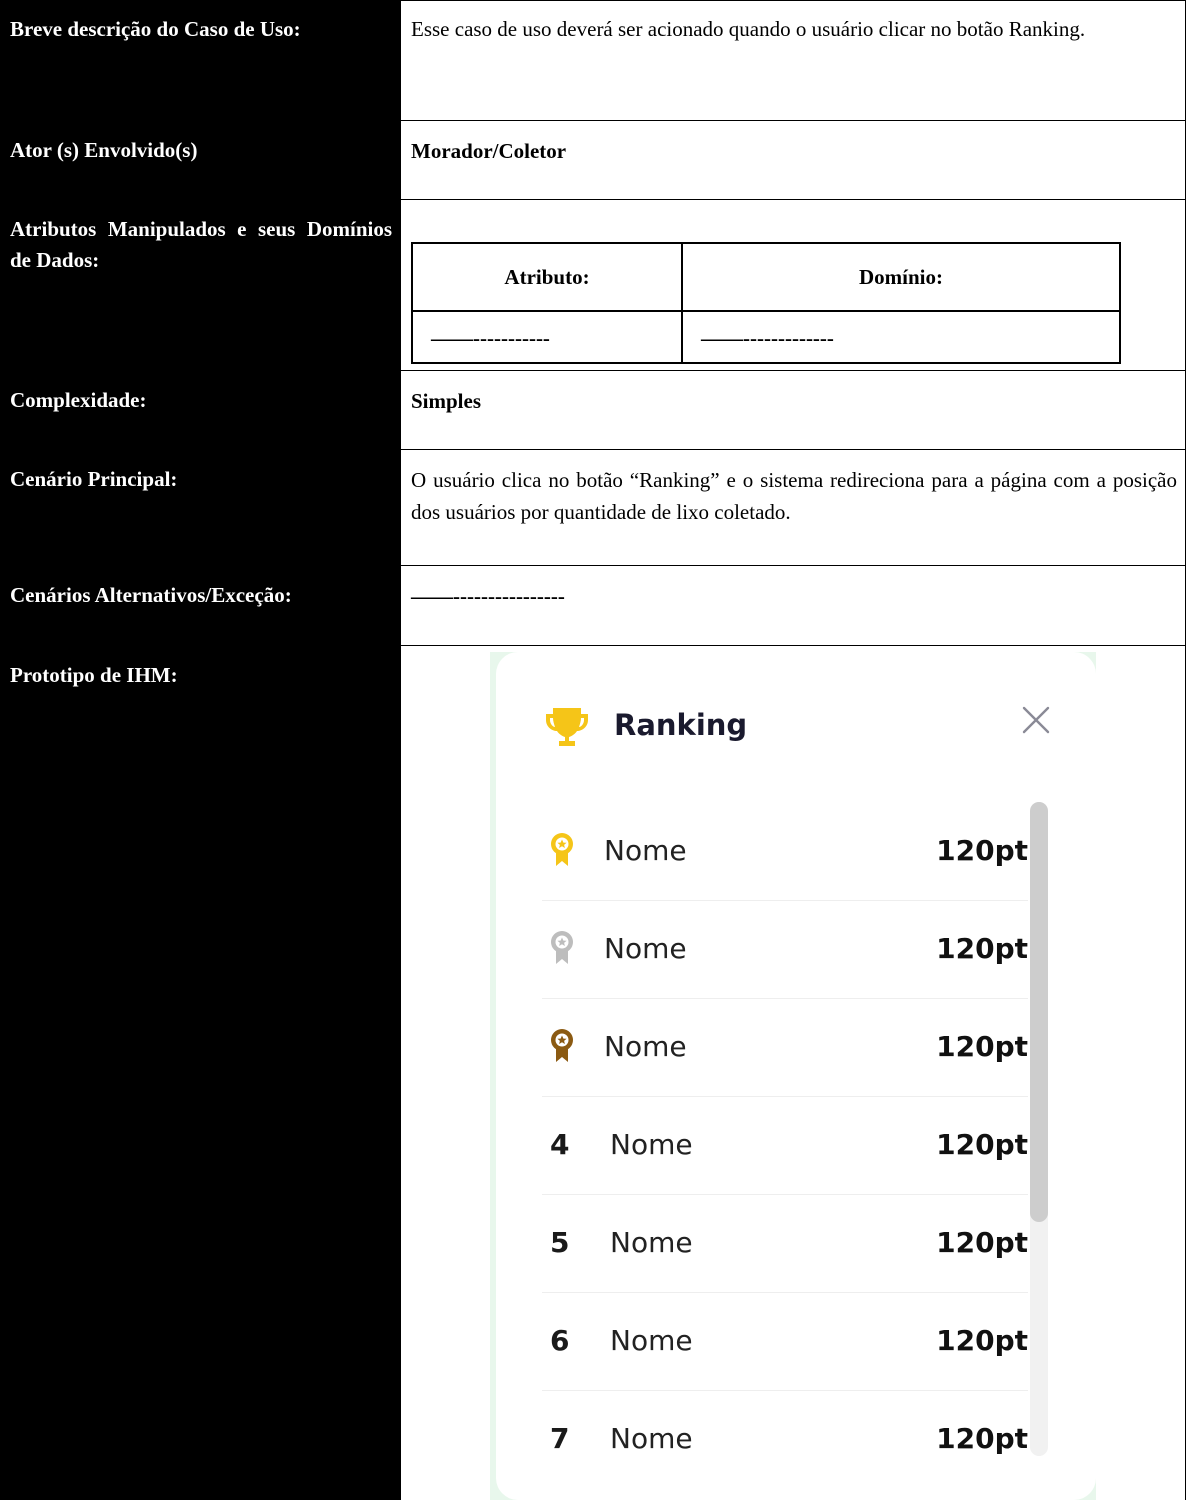 This screenshot has width=1186, height=1500. Describe the element at coordinates (681, 725) in the screenshot. I see `modal-title: Ranking` at that location.